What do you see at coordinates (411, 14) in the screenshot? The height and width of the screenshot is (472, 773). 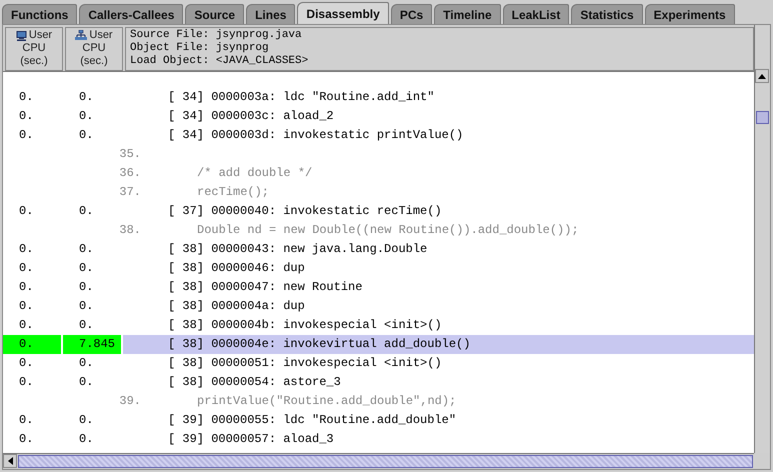 I see `tab: PCs` at bounding box center [411, 14].